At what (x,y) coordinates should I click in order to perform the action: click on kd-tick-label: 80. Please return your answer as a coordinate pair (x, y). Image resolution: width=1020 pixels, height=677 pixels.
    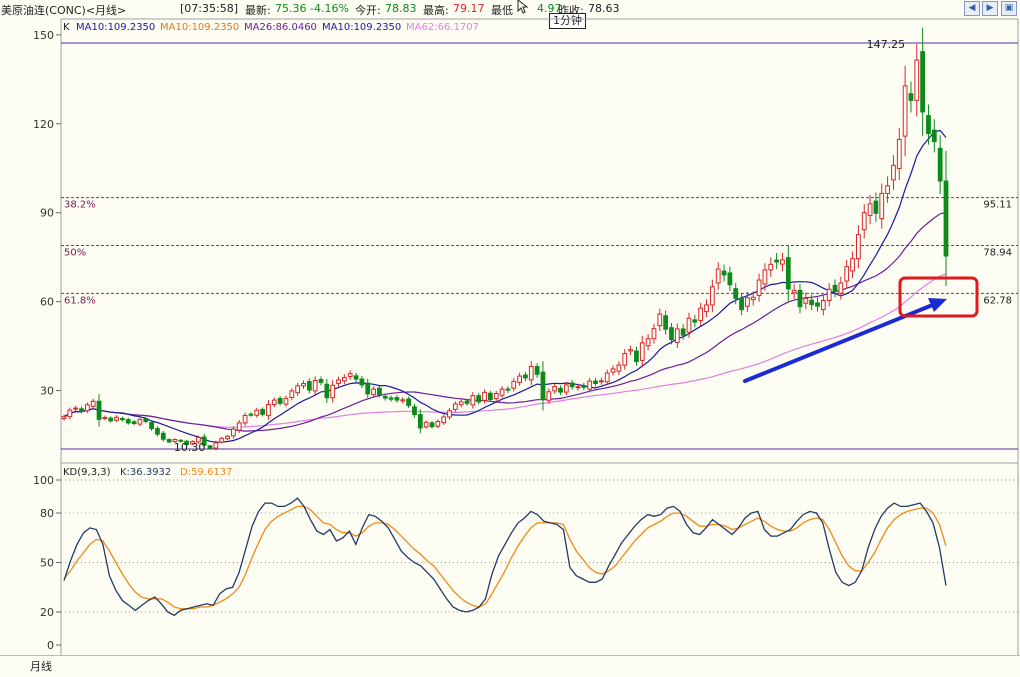
    Looking at the image, I should click on (47, 513).